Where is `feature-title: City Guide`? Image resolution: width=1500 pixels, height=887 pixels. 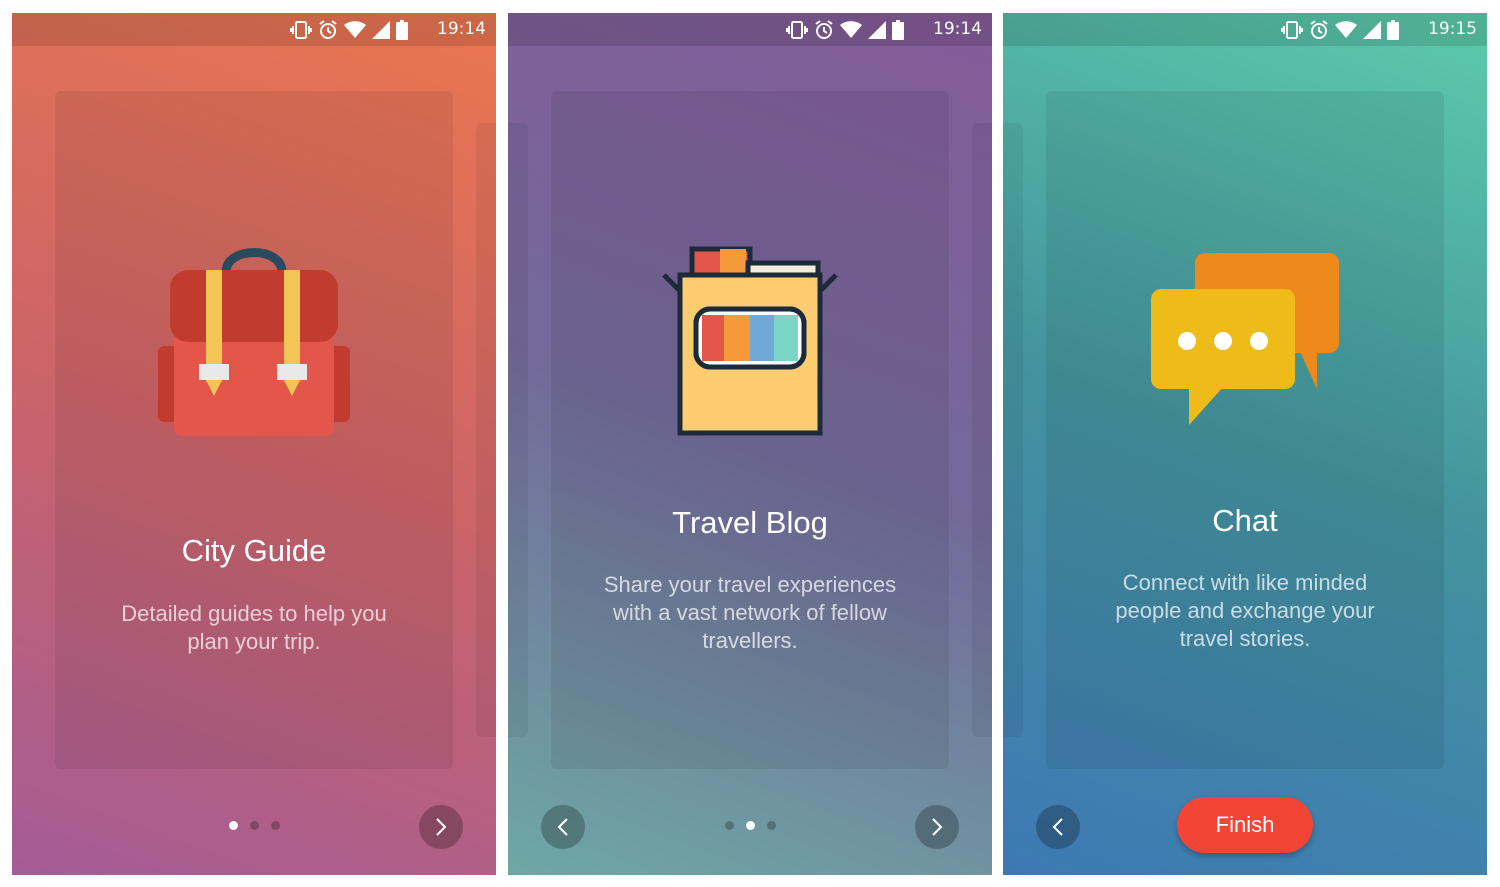 feature-title: City Guide is located at coordinates (254, 550).